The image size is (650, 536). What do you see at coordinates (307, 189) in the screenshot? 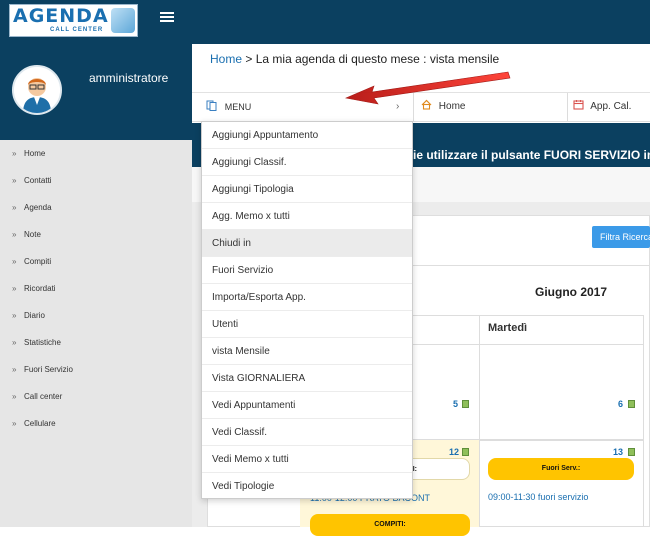
I see `menu-item-aggiungi-tipologia: Aggiungi Tipologia` at bounding box center [307, 189].